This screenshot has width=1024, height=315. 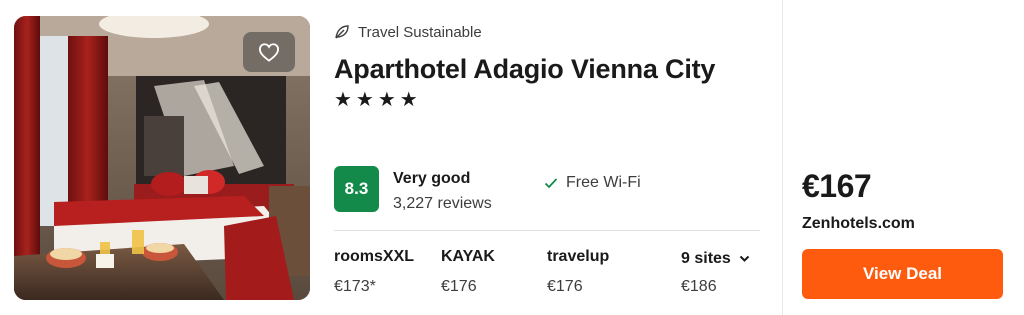 What do you see at coordinates (551, 183) in the screenshot?
I see `check-icon` at bounding box center [551, 183].